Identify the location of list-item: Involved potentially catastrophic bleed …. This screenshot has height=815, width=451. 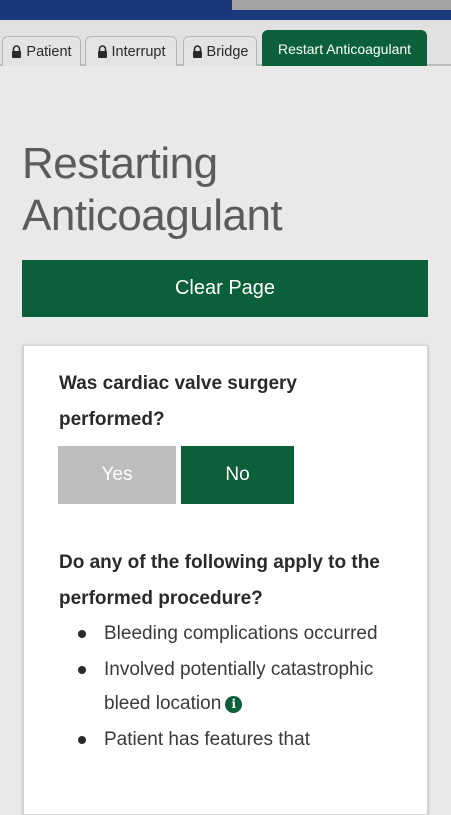
(229, 687).